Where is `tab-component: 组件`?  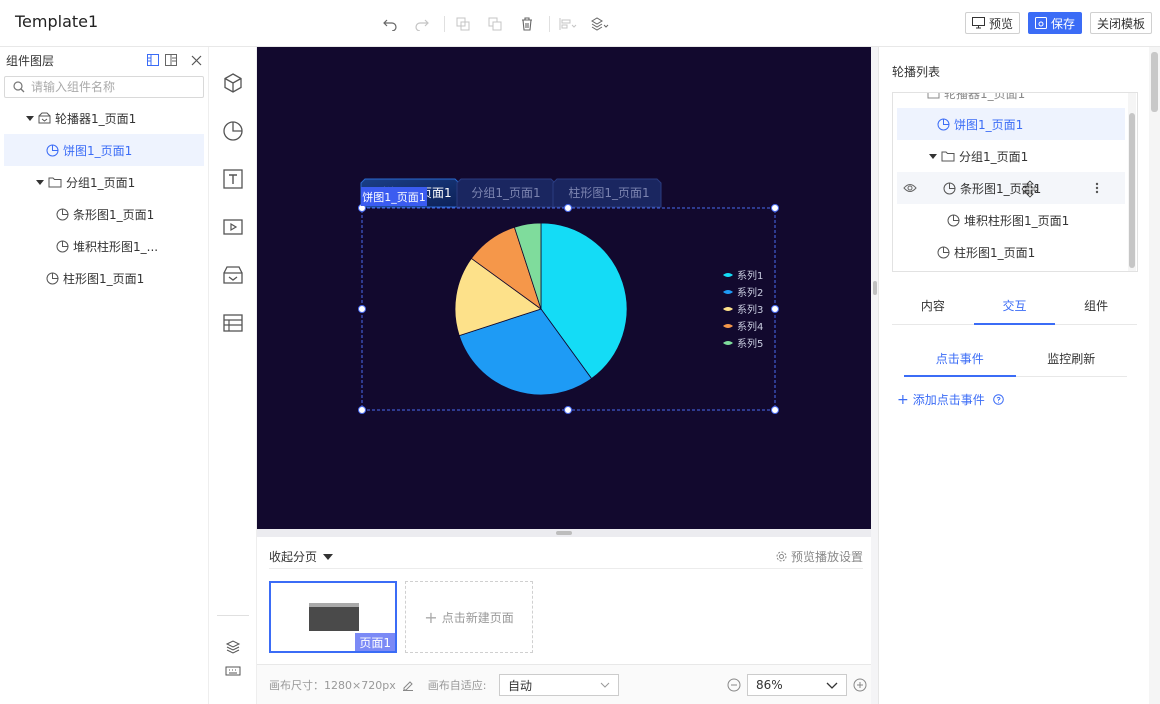
tab-component: 组件 is located at coordinates (1096, 305).